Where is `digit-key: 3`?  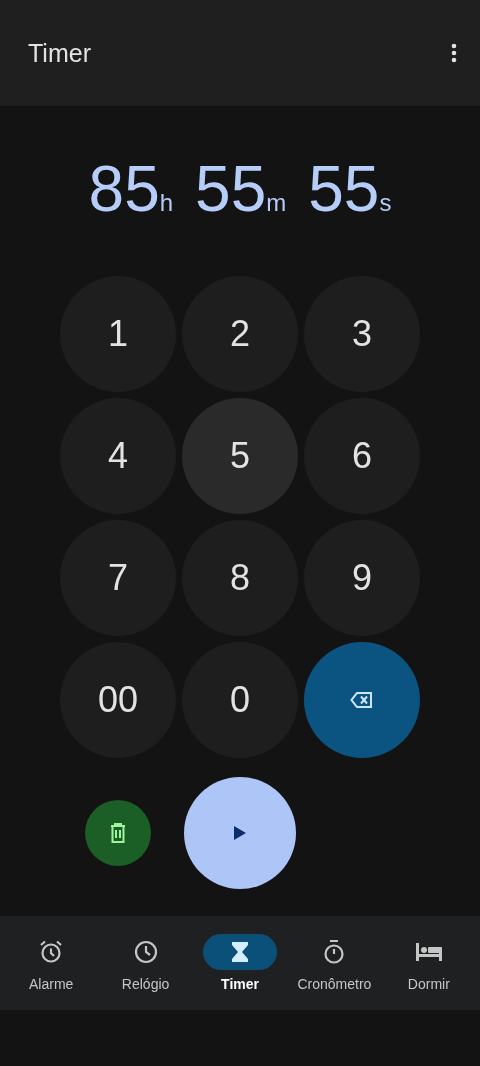 digit-key: 3 is located at coordinates (362, 334).